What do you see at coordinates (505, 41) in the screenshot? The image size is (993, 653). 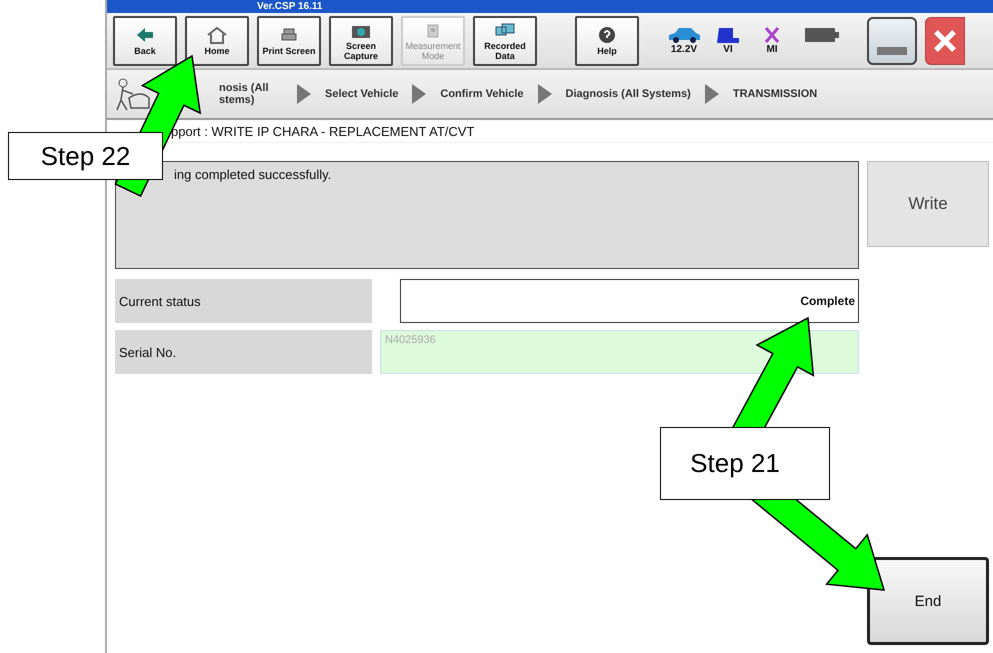 I see `toolbar-button: Recorded Data` at bounding box center [505, 41].